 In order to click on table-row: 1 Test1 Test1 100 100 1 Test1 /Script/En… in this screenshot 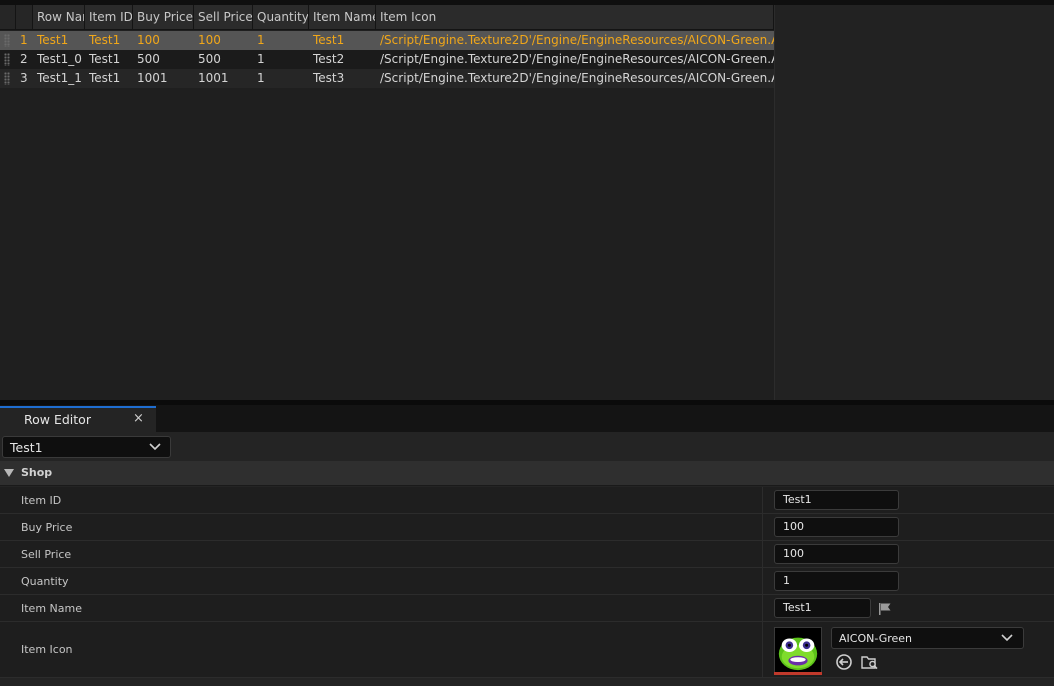, I will do `click(387, 40)`.